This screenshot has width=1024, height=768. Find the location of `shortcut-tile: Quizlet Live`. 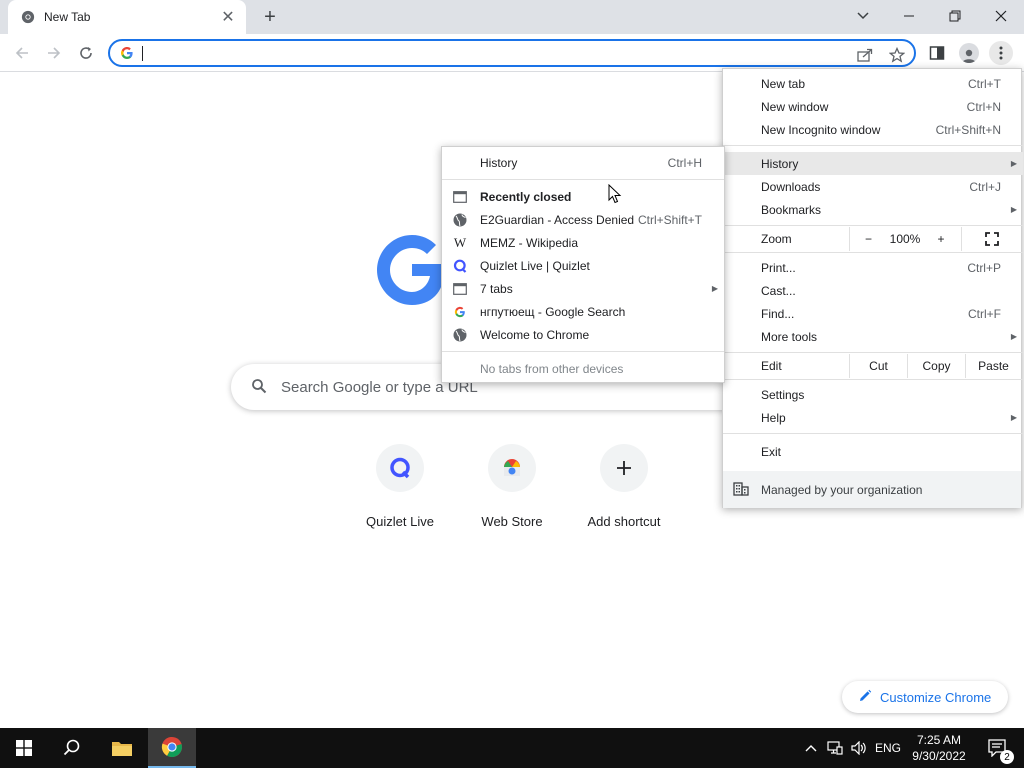

shortcut-tile: Quizlet Live is located at coordinates (400, 494).